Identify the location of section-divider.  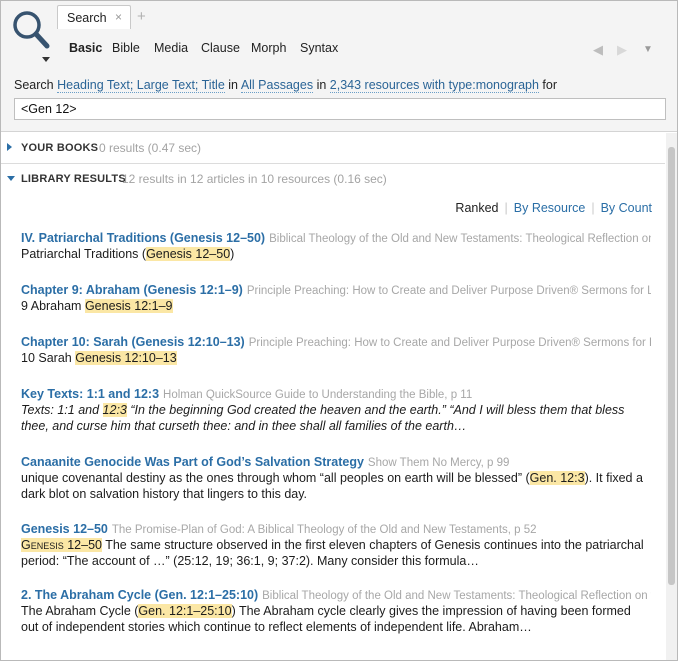
(333, 163).